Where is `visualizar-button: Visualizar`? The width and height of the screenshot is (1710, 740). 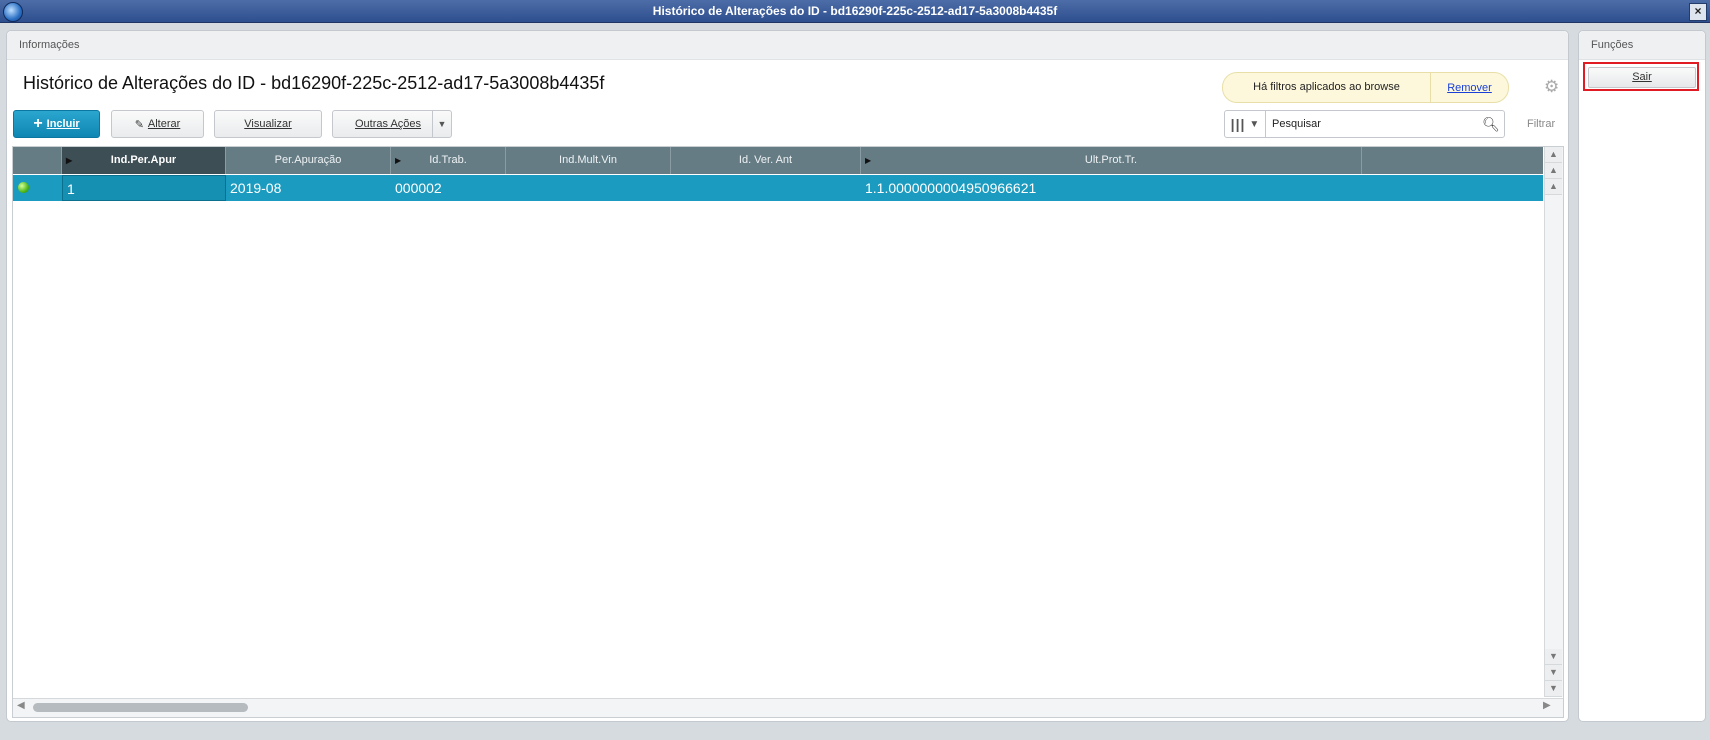 visualizar-button: Visualizar is located at coordinates (268, 124).